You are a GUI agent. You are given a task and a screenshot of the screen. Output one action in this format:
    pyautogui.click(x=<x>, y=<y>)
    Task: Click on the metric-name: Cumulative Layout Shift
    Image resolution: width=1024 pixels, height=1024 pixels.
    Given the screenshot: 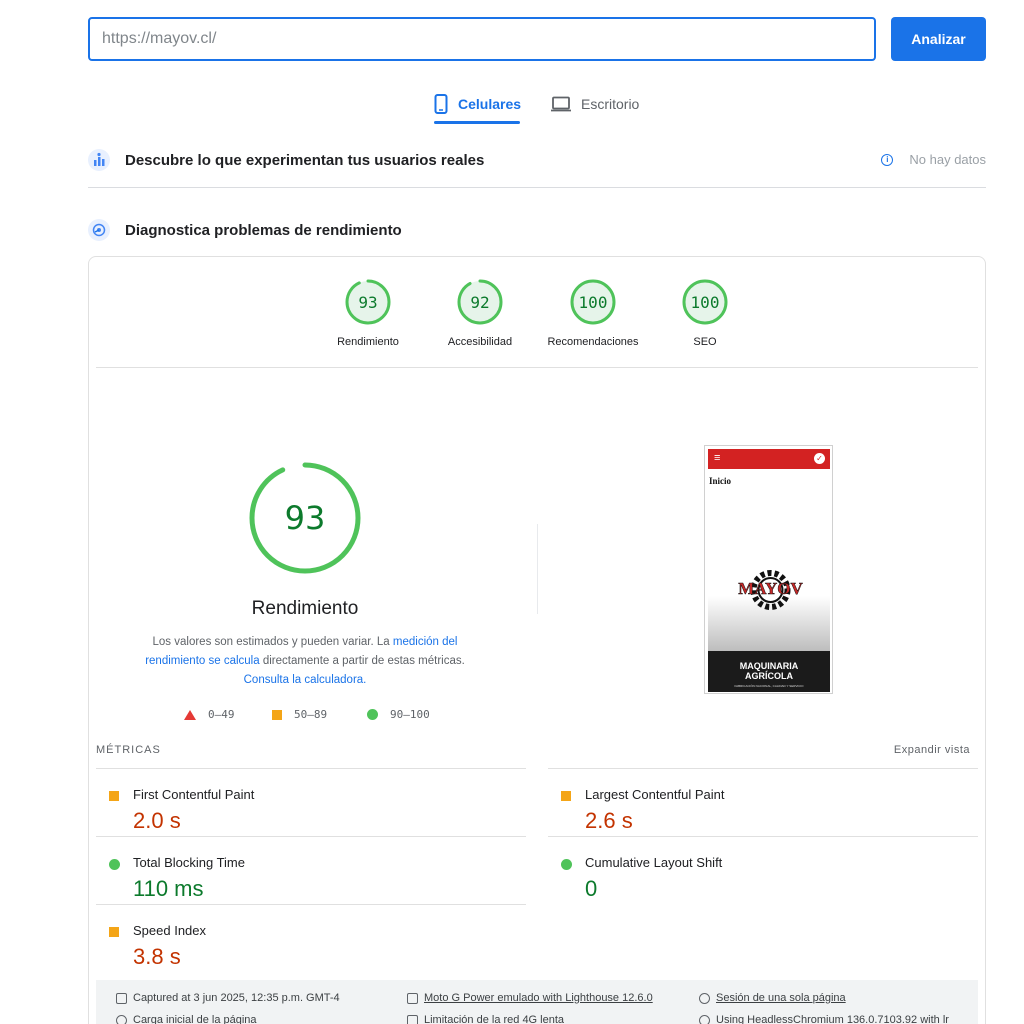 What is the action you would take?
    pyautogui.click(x=654, y=862)
    